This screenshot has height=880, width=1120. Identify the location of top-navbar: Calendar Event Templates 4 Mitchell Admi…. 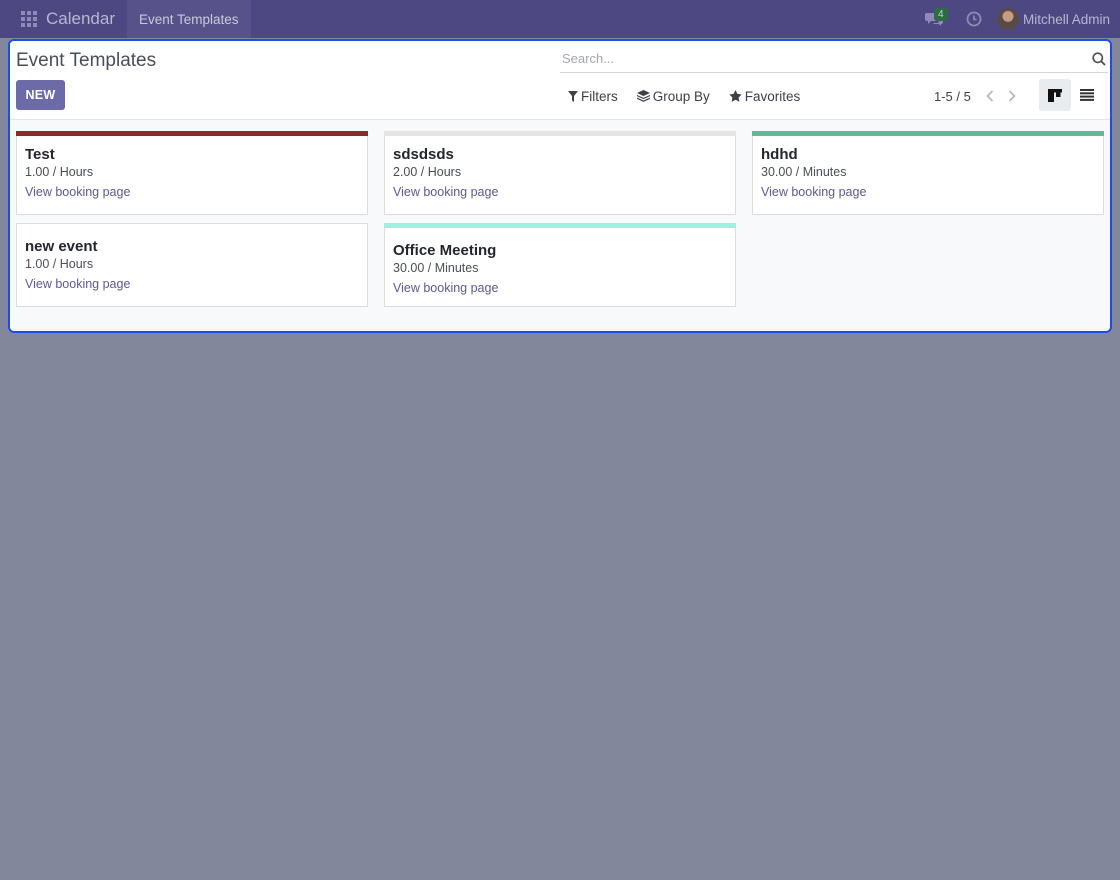
(560, 19).